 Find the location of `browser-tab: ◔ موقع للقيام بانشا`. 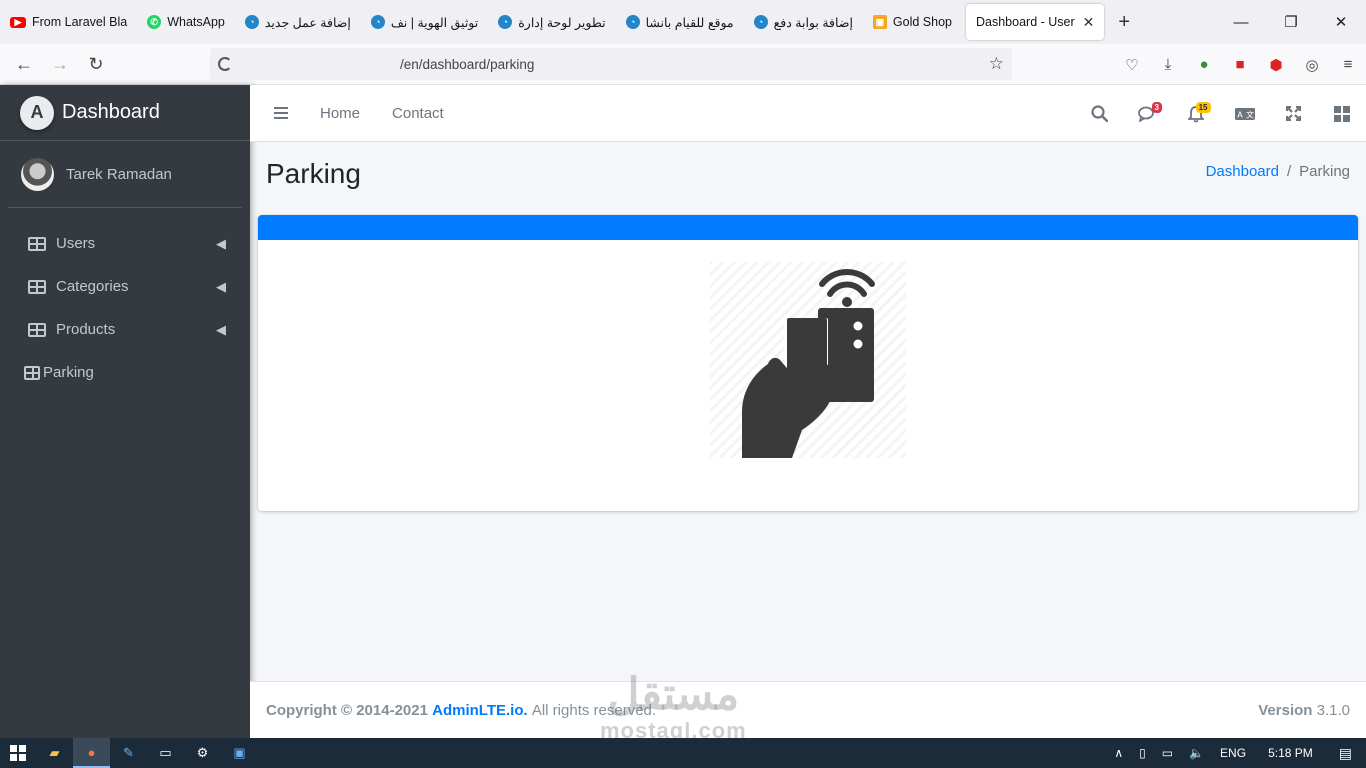

browser-tab: ◔ موقع للقيام بانشا is located at coordinates (680, 22).